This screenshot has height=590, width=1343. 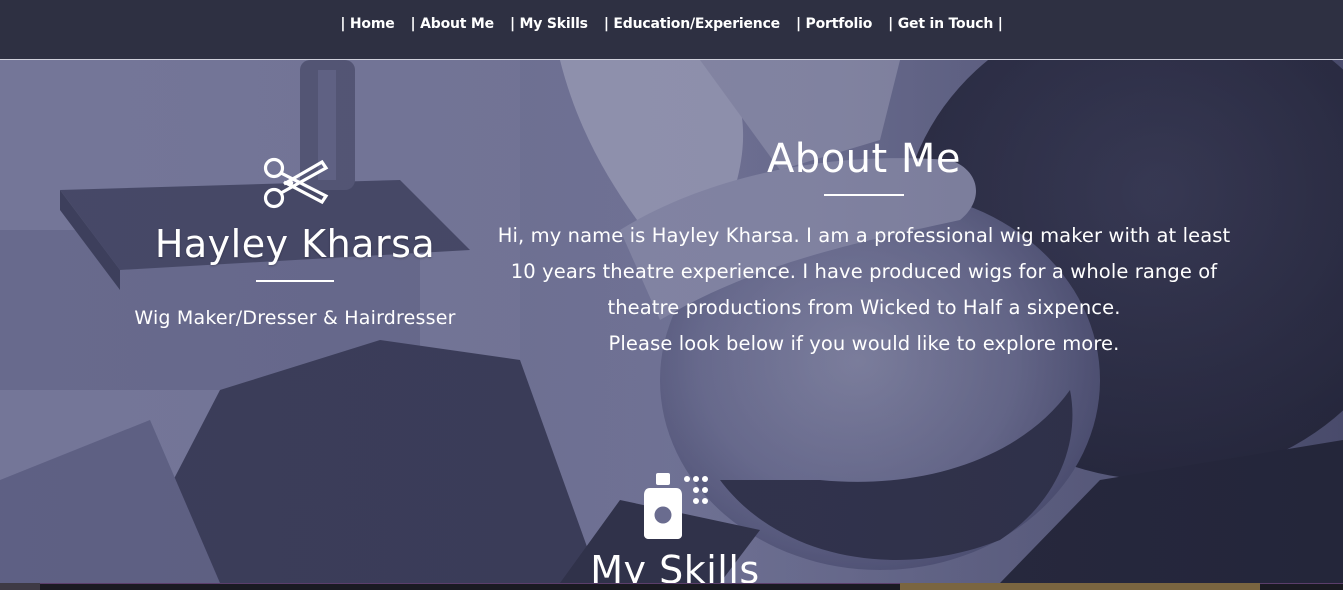 I want to click on skills-section: My Skills, so click(x=675, y=526).